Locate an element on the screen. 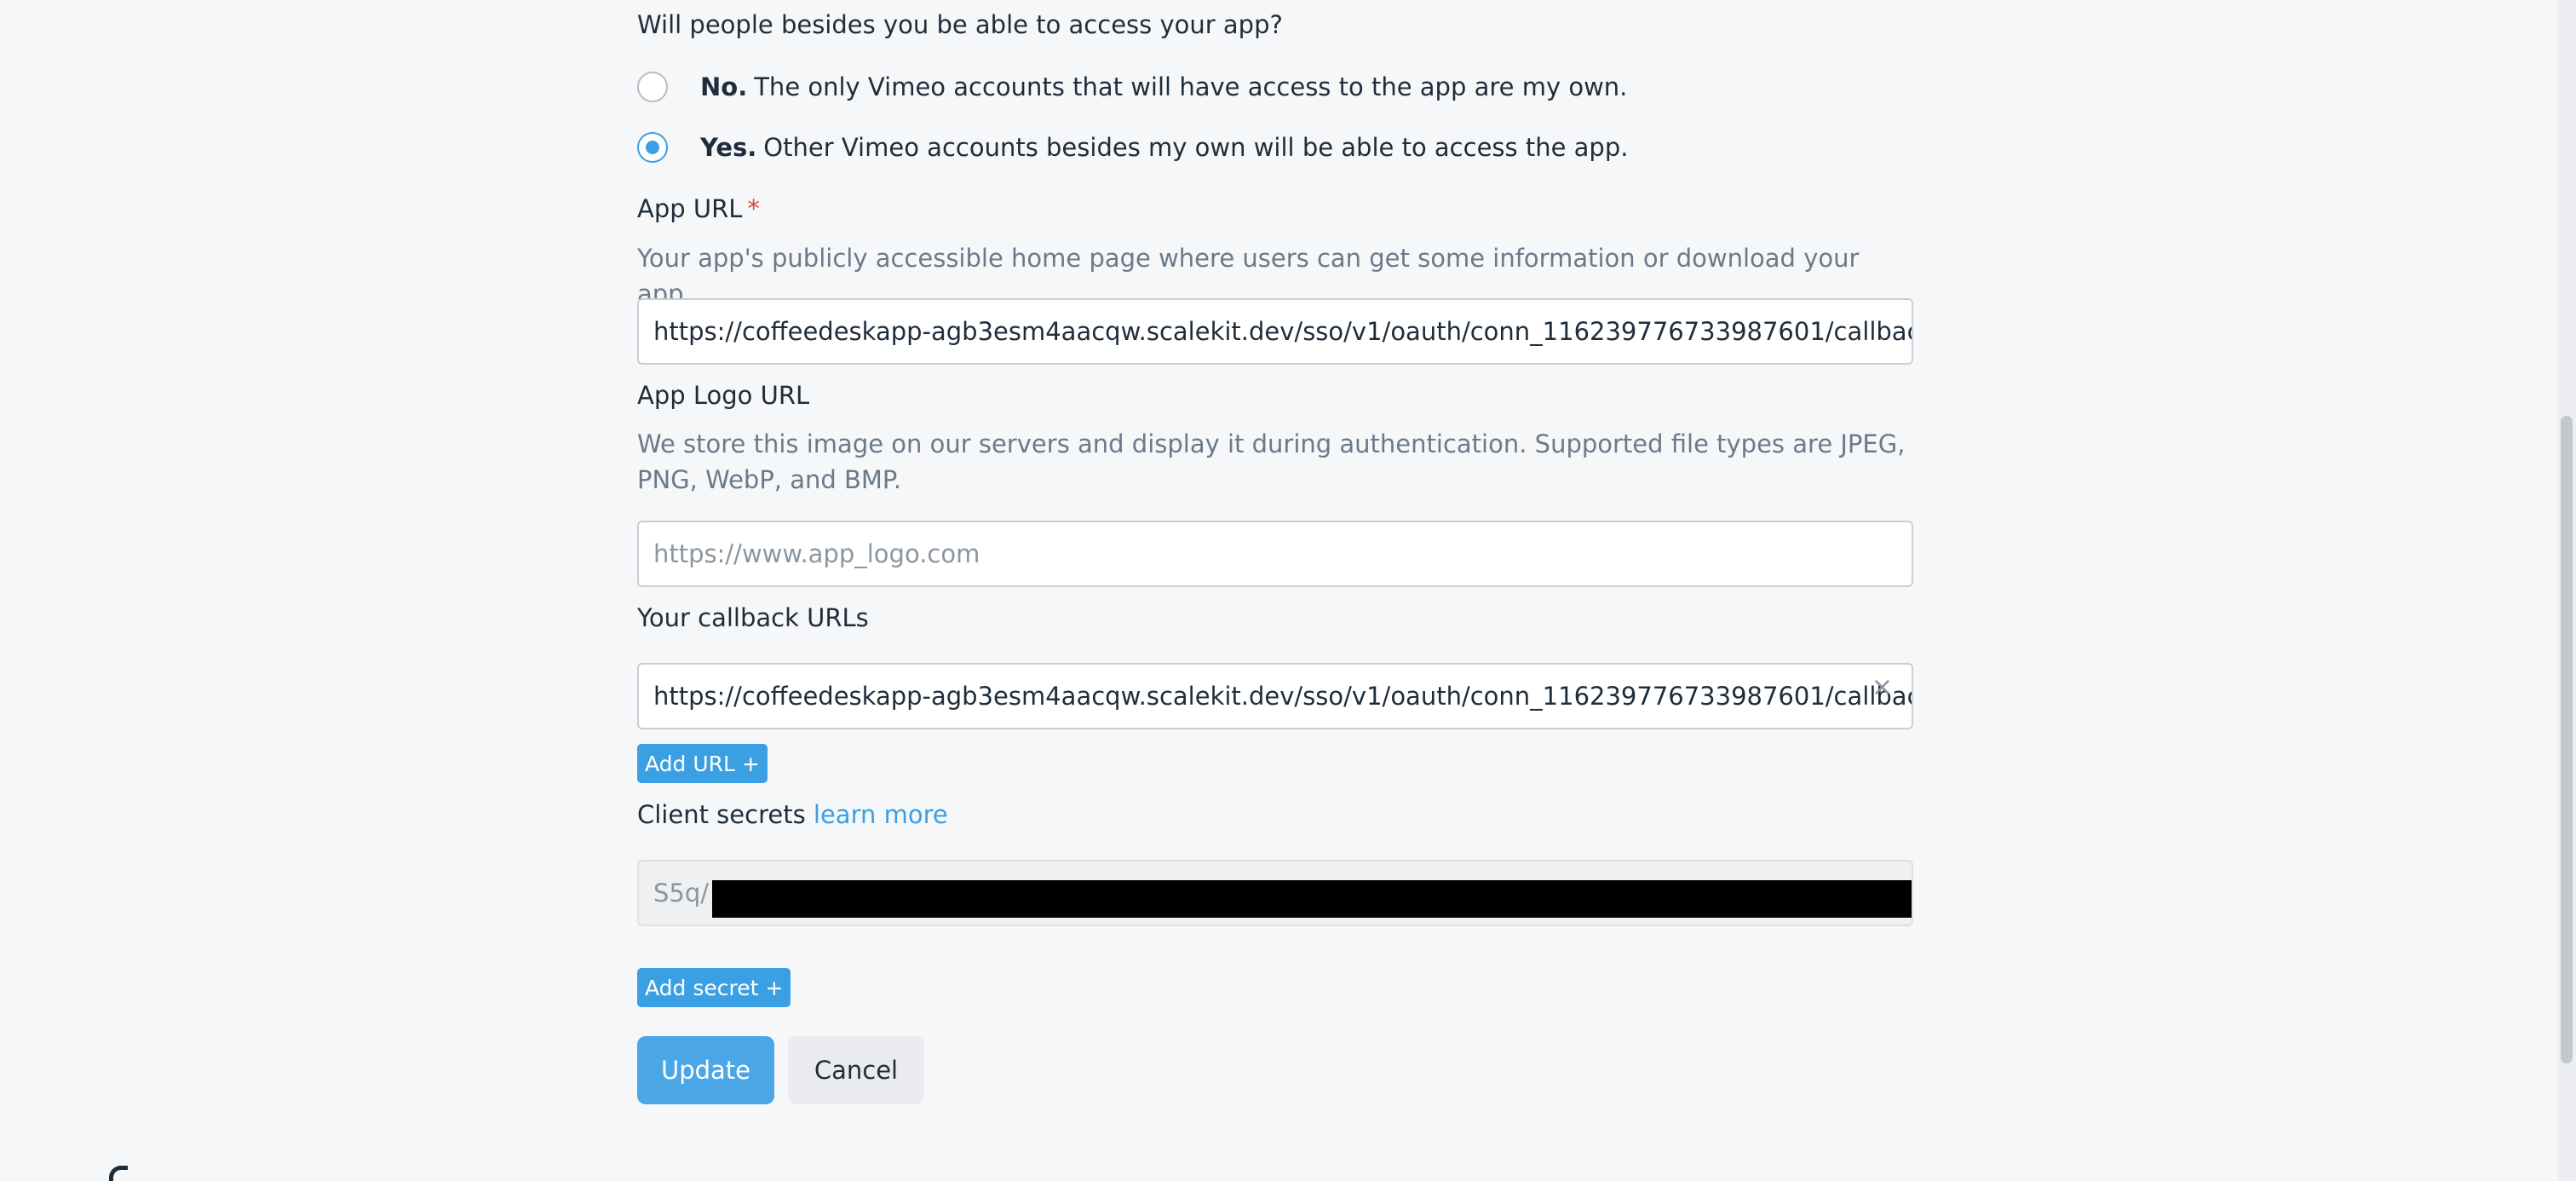  app-logo-url-placeholder: https://www.app_logo.com is located at coordinates (817, 553).